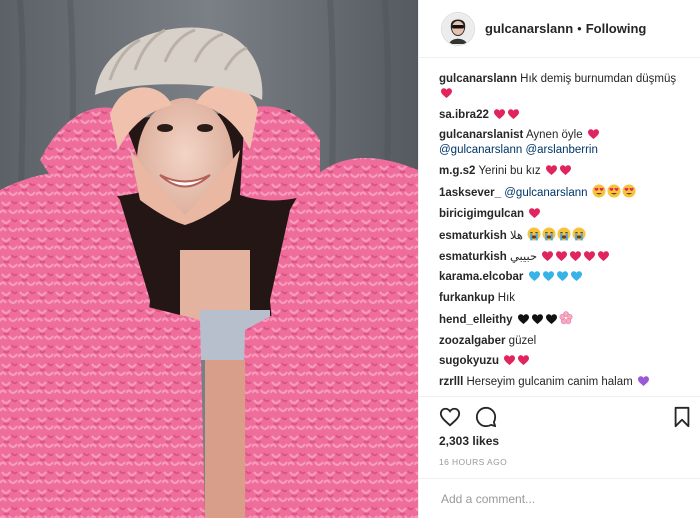 The width and height of the screenshot is (700, 518). I want to click on purple-heart-emoji, so click(643, 381).